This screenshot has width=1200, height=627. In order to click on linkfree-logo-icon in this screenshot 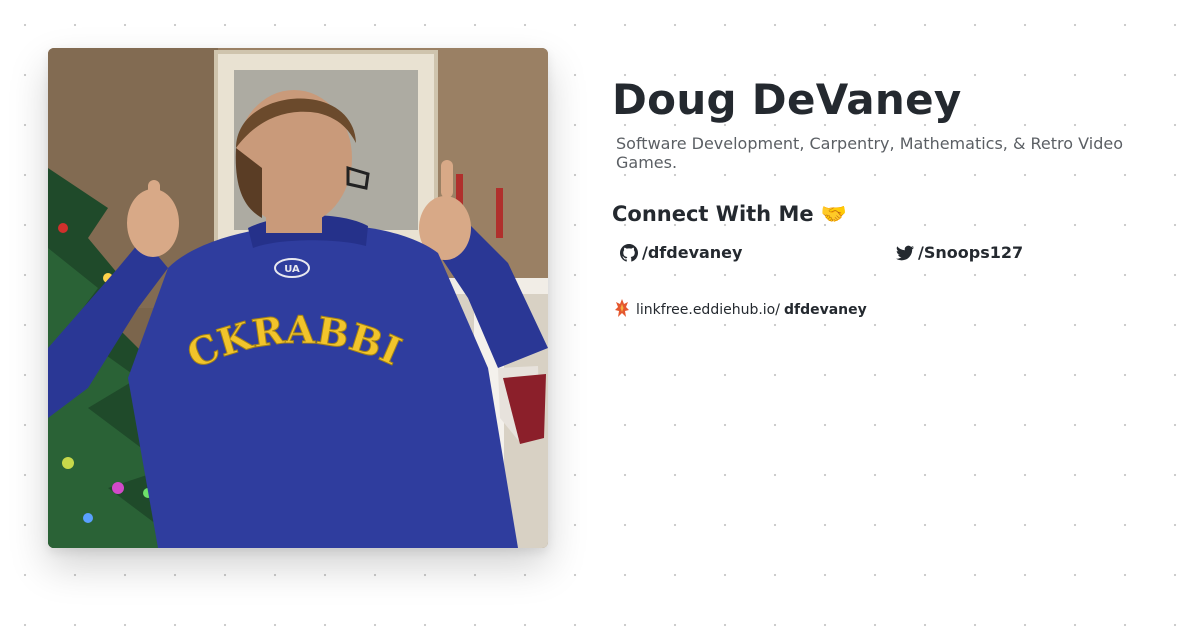, I will do `click(622, 310)`.